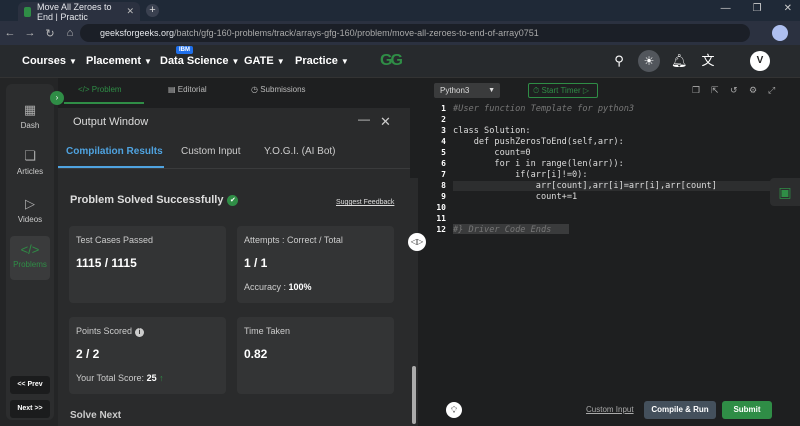 This screenshot has height=426, width=800. Describe the element at coordinates (443, 130) in the screenshot. I see `line-number: 3` at that location.